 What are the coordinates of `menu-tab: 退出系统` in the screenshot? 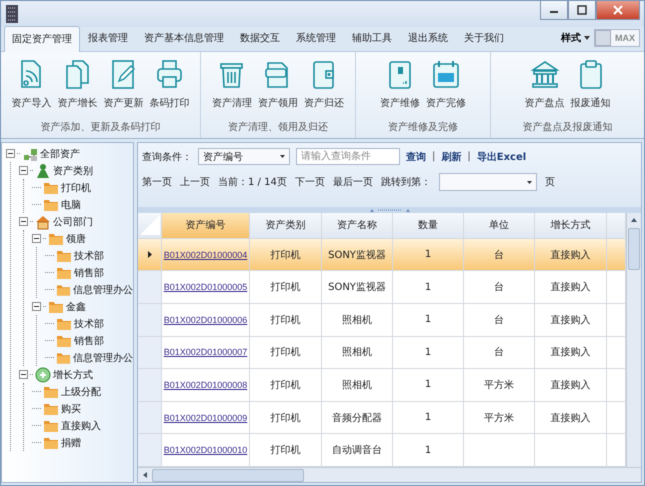 It's located at (428, 38).